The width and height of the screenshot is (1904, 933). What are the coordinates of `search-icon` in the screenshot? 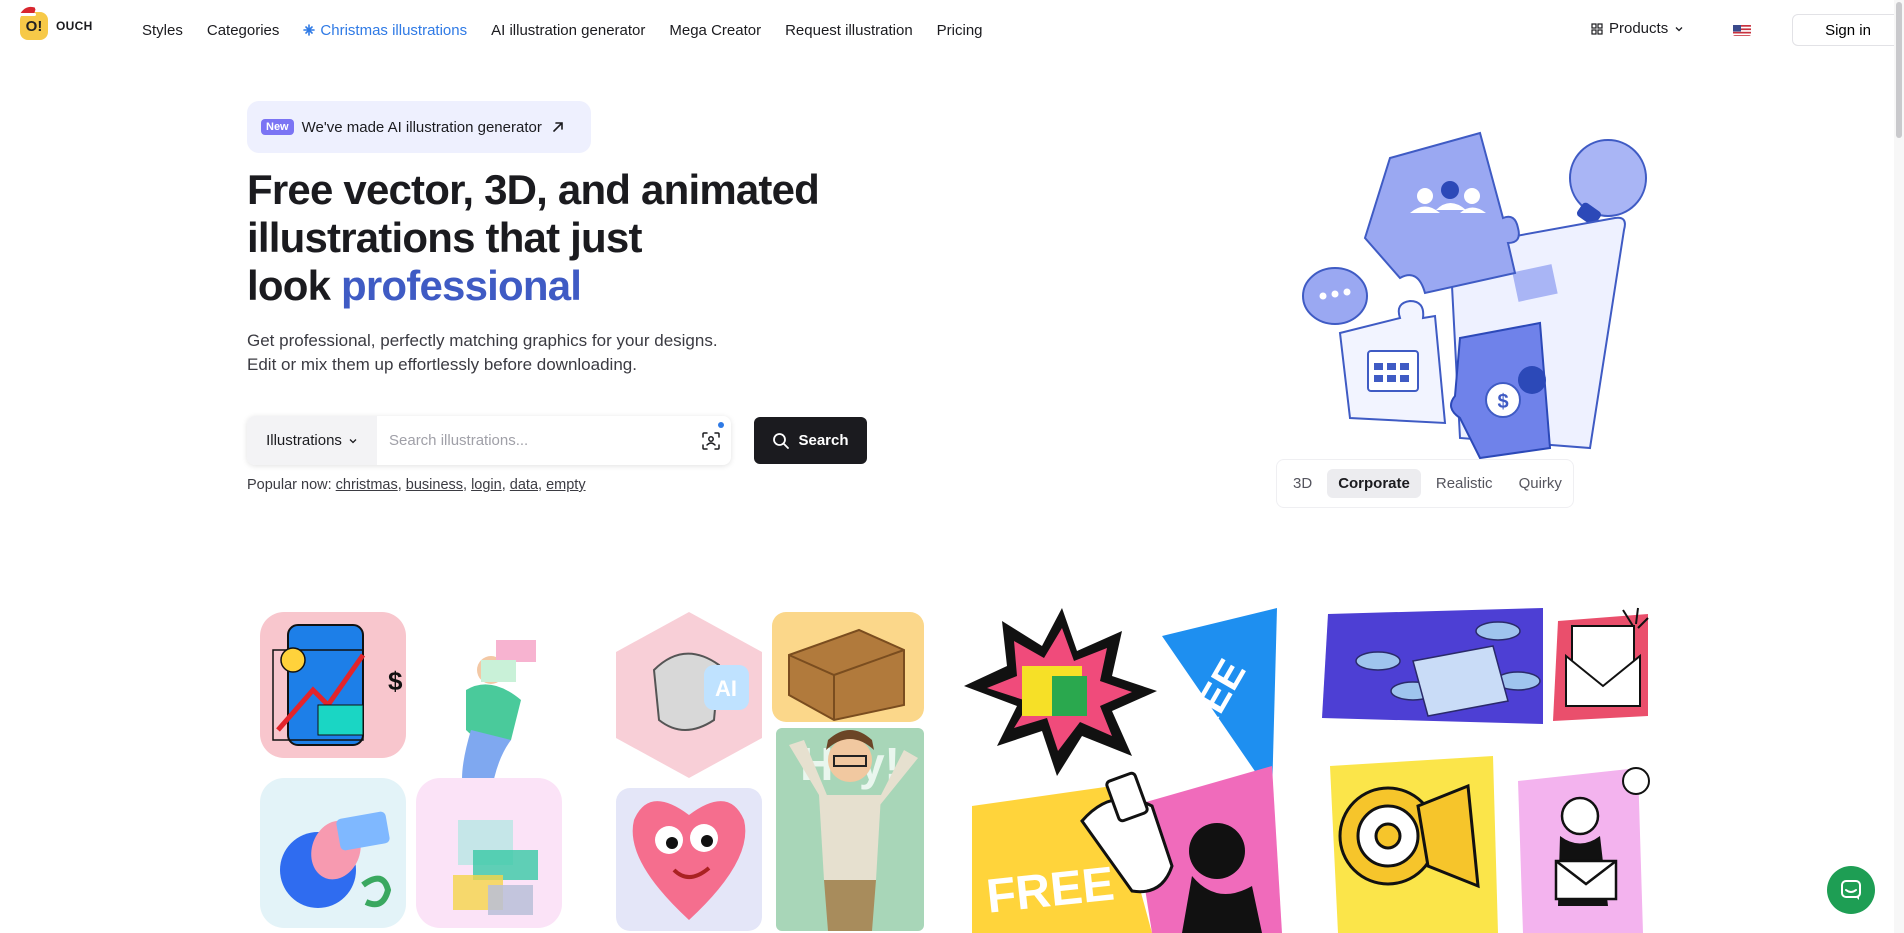 It's located at (781, 440).